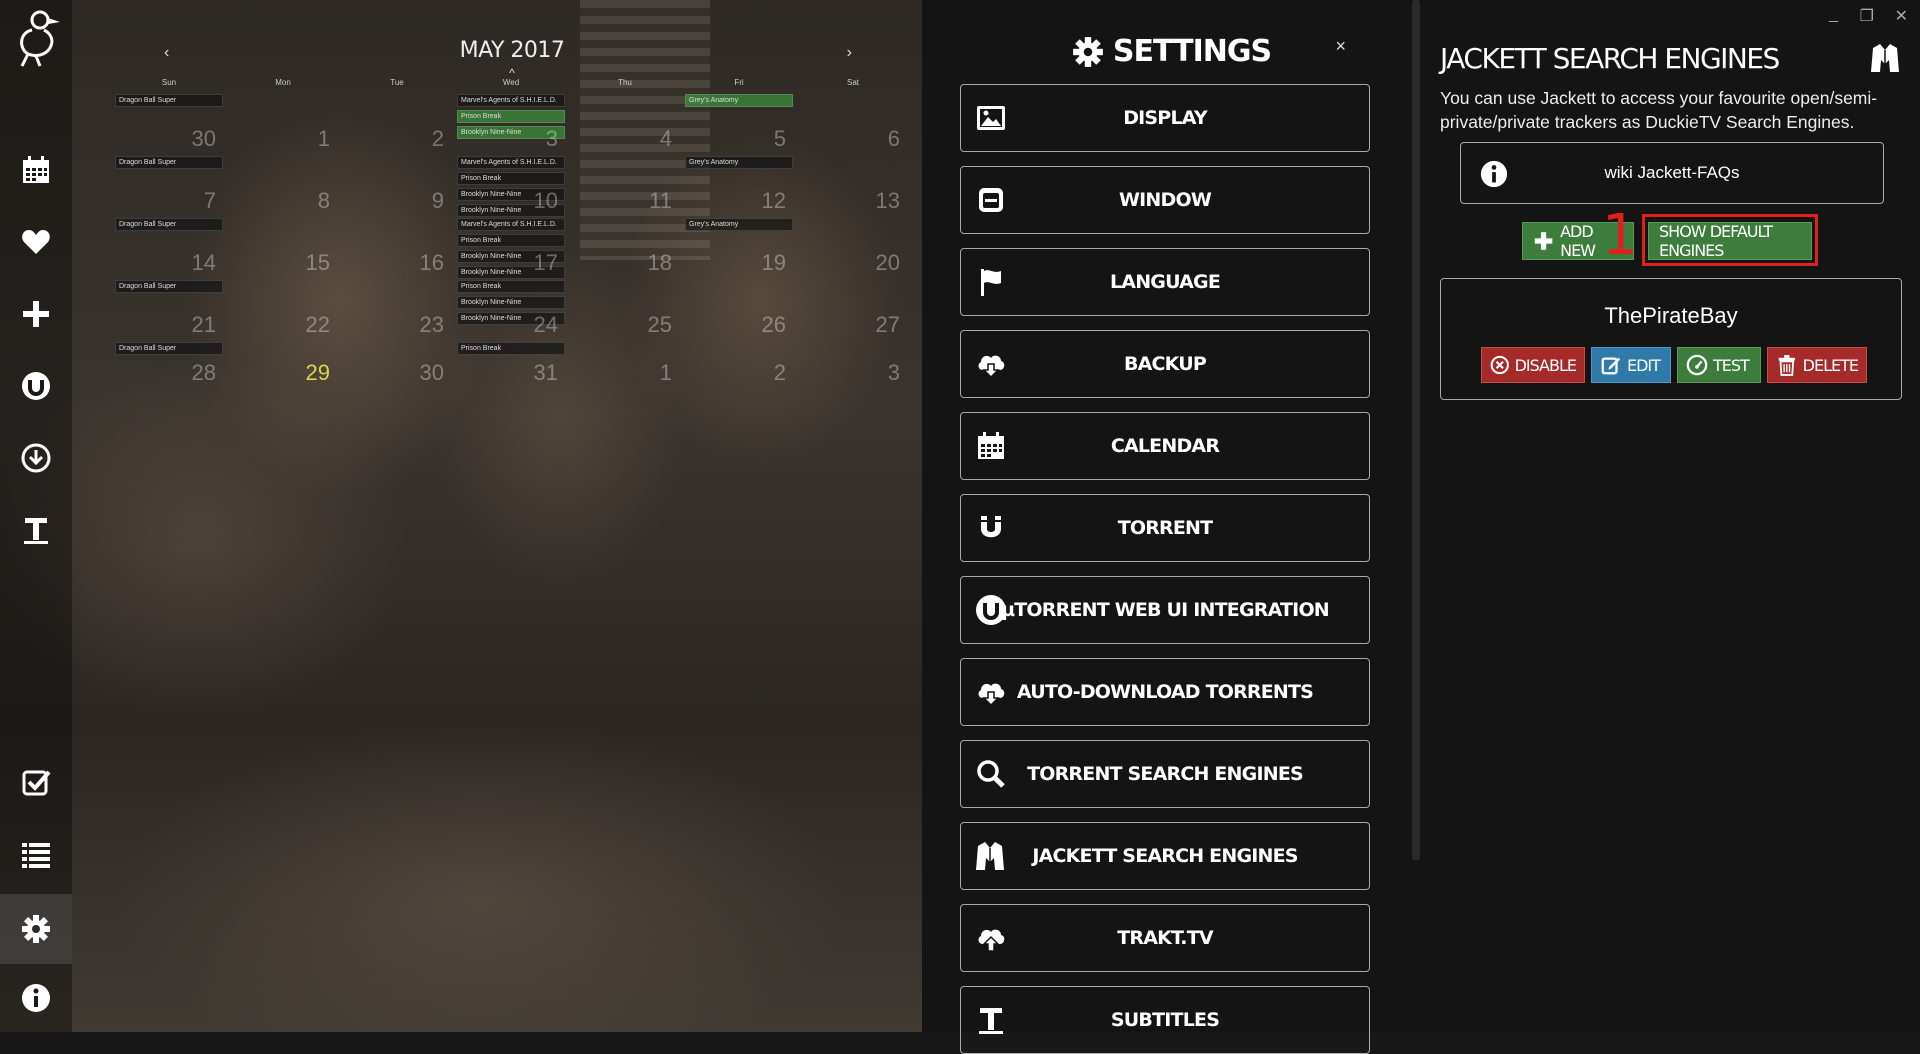 Image resolution: width=1920 pixels, height=1054 pixels. What do you see at coordinates (36, 242) in the screenshot?
I see `sidebar-item-favorites` at bounding box center [36, 242].